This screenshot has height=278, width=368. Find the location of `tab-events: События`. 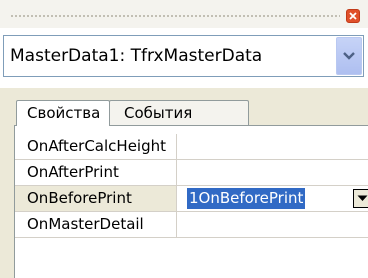

tab-events: События is located at coordinates (179, 113).